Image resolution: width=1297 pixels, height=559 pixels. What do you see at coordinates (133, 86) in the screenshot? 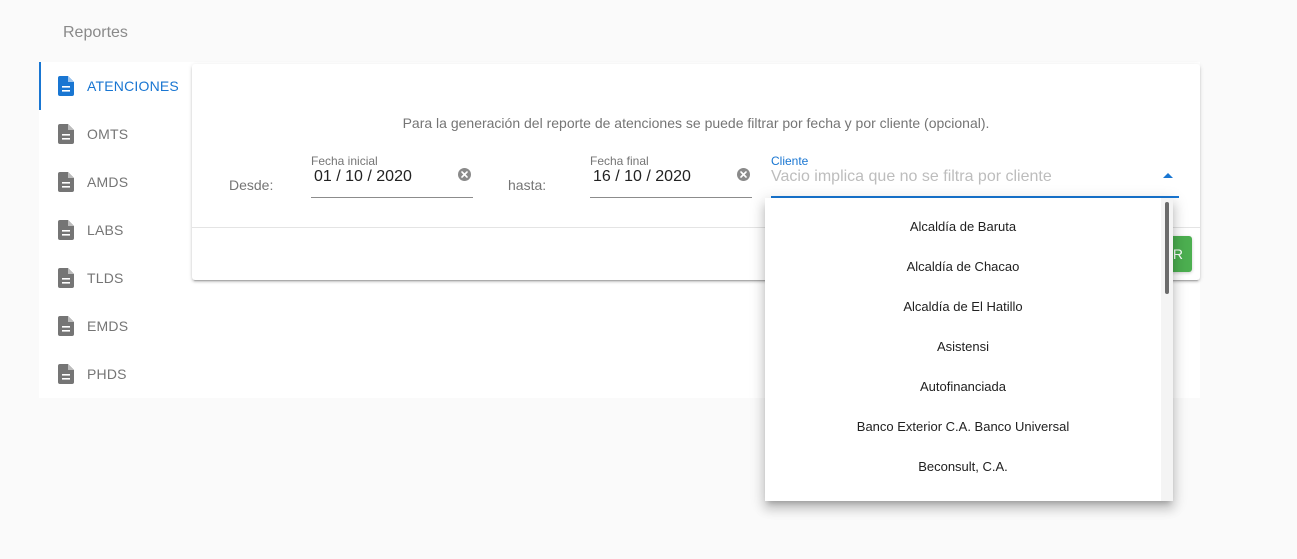
I see `sidebar-item-label: ATENCIONES` at bounding box center [133, 86].